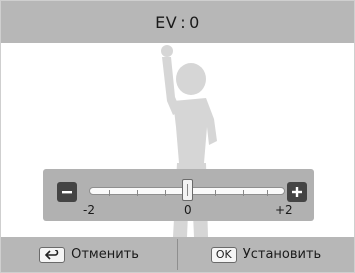 This screenshot has height=273, width=355. I want to click on ev-title: EV:0, so click(177, 22).